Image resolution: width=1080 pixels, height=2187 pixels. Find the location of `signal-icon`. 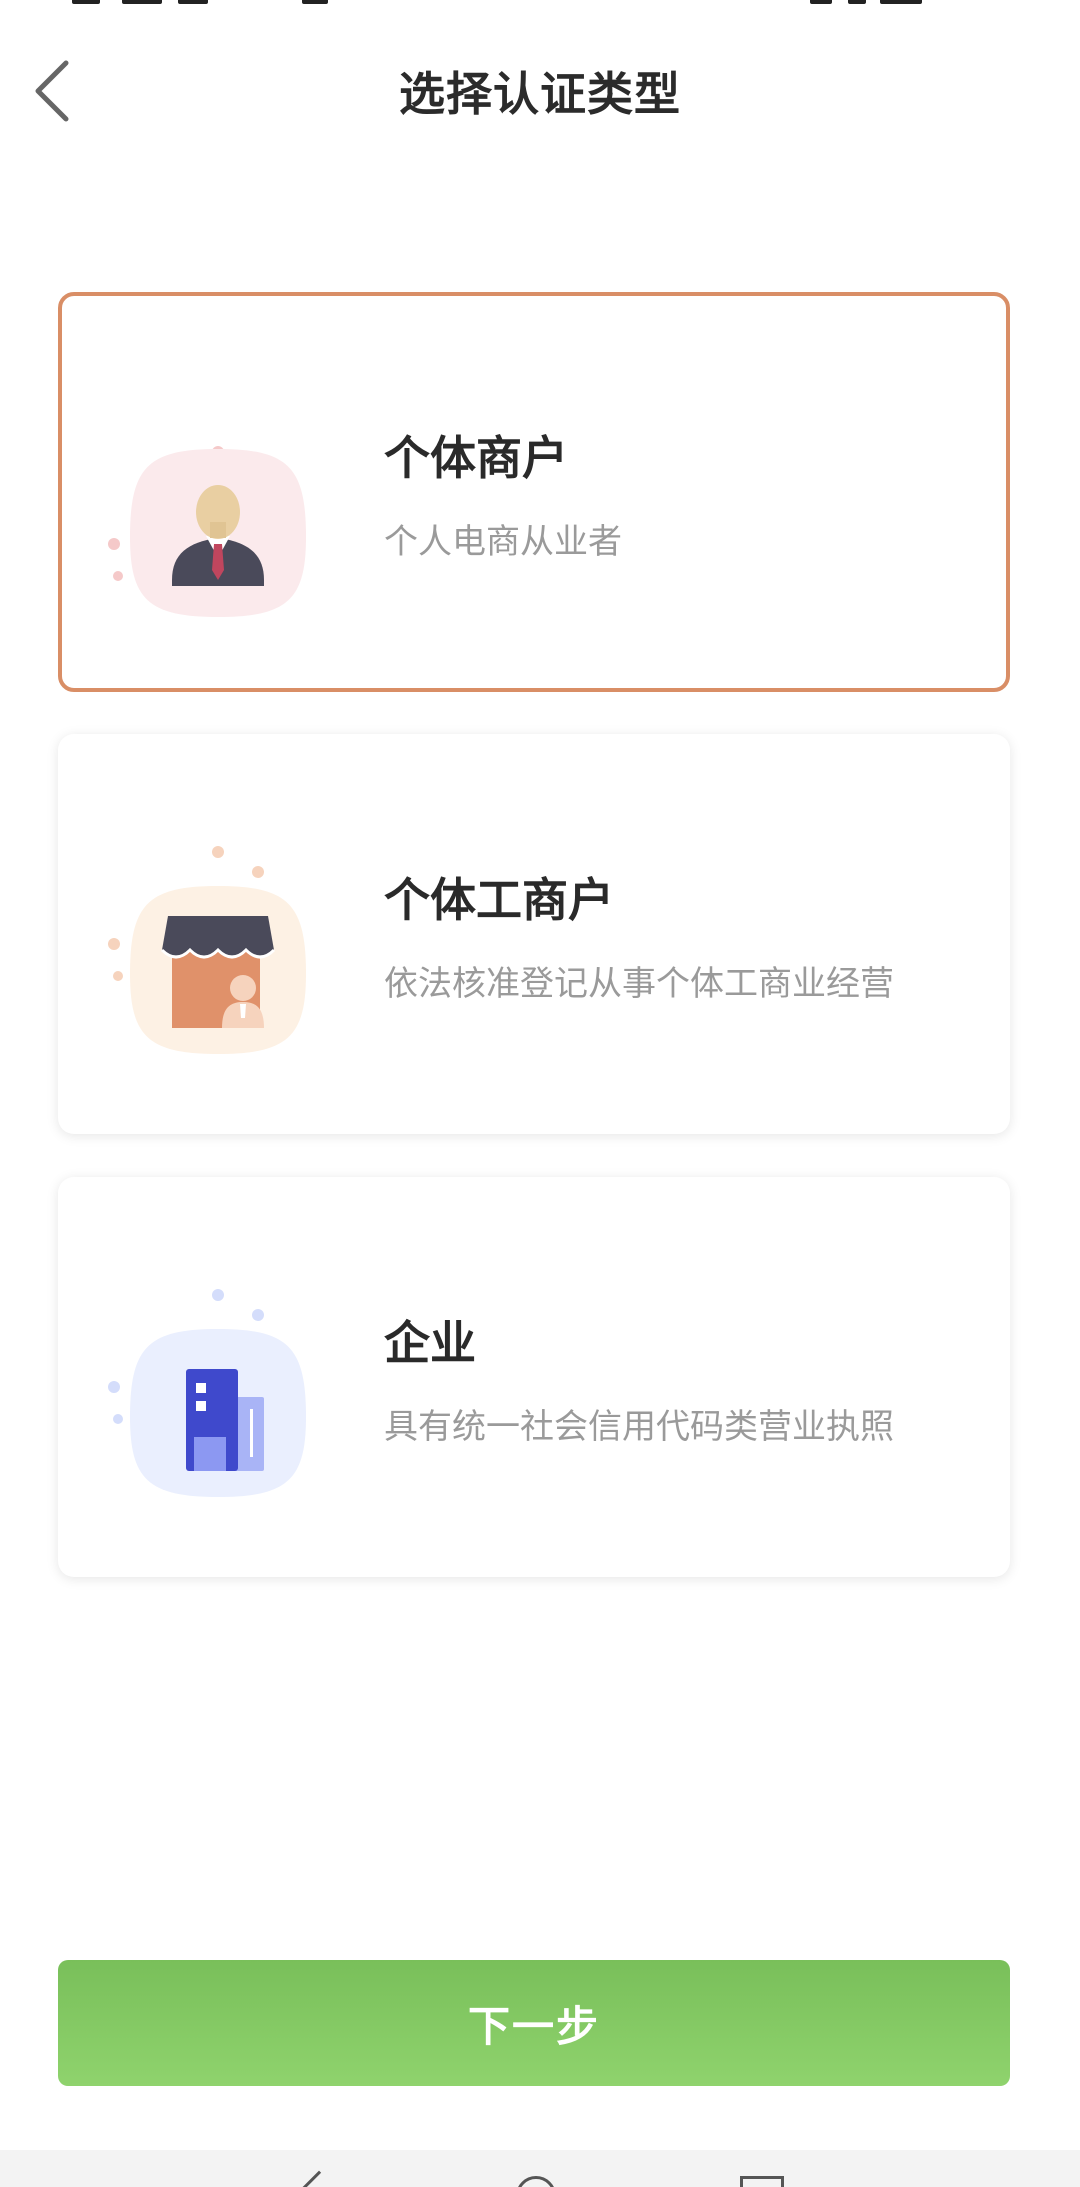

signal-icon is located at coordinates (857, 2).